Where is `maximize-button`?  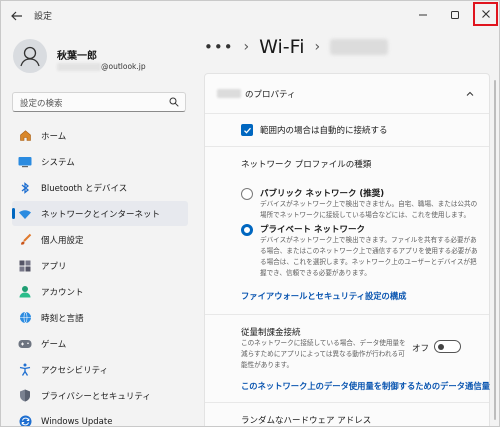
maximize-button is located at coordinates (454, 15).